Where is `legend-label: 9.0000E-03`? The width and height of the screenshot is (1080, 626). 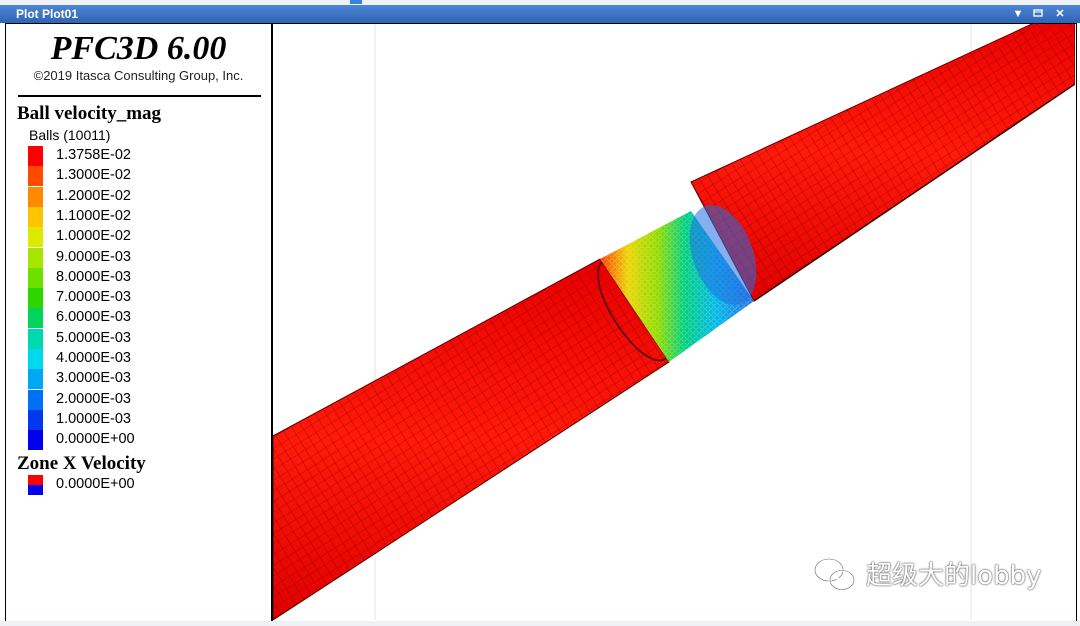 legend-label: 9.0000E-03 is located at coordinates (93, 256).